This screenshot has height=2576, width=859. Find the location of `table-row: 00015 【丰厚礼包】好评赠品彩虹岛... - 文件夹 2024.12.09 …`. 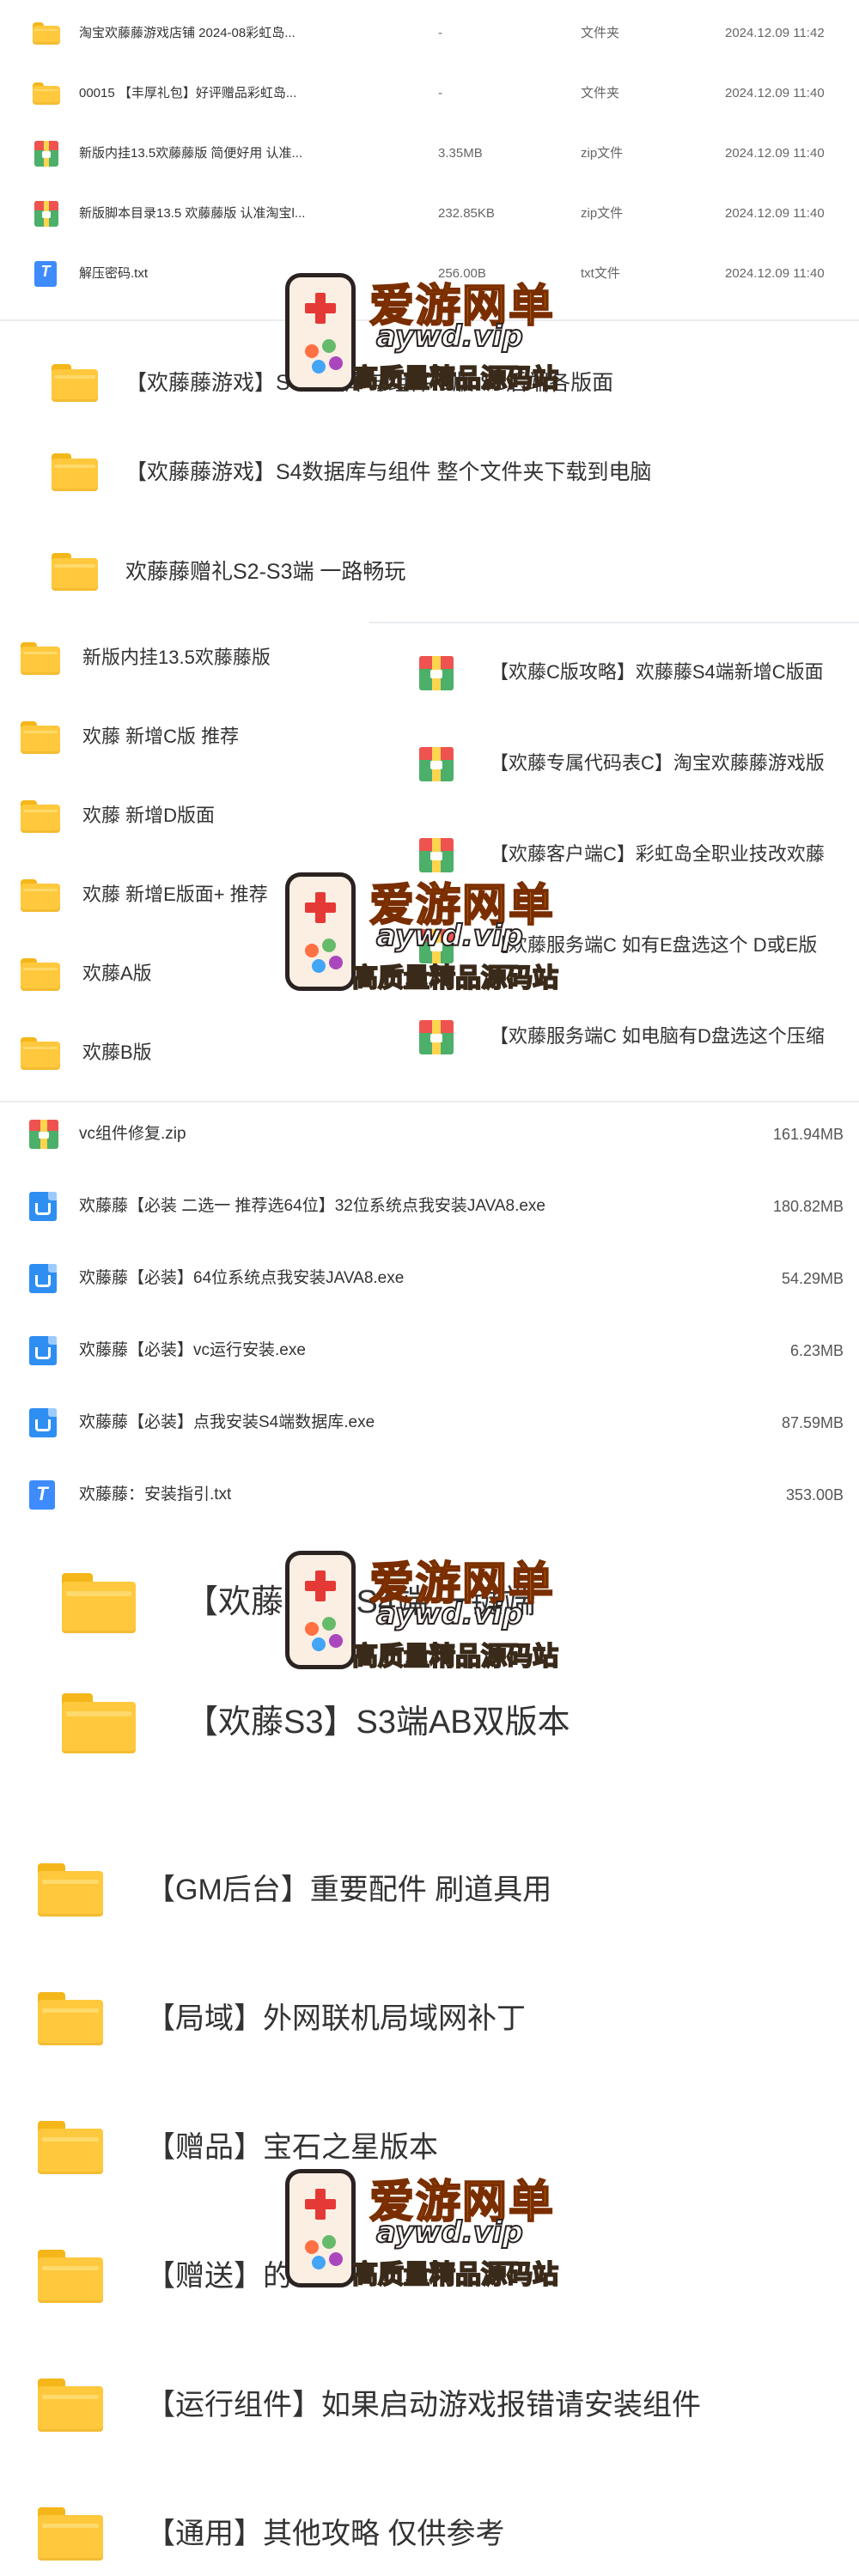

table-row: 00015 【丰厚礼包】好评赠品彩虹岛... - 文件夹 2024.12.09 … is located at coordinates (430, 96).